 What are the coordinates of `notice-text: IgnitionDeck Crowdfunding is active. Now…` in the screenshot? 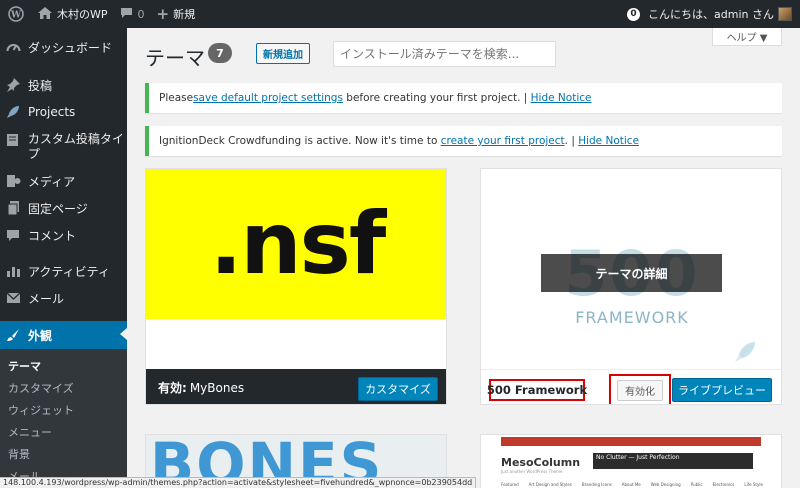 It's located at (300, 141).